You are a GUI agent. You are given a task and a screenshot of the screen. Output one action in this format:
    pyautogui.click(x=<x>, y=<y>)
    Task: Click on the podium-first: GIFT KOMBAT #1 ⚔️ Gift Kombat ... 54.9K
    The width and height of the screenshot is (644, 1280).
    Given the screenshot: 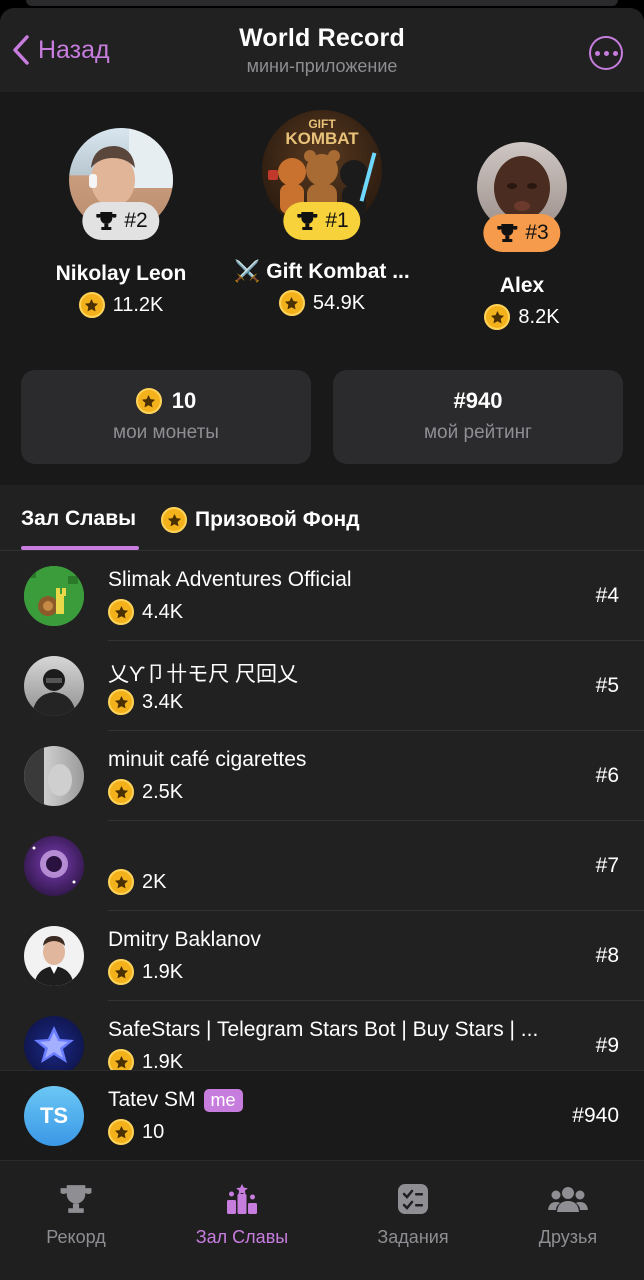 What is the action you would take?
    pyautogui.click(x=322, y=213)
    